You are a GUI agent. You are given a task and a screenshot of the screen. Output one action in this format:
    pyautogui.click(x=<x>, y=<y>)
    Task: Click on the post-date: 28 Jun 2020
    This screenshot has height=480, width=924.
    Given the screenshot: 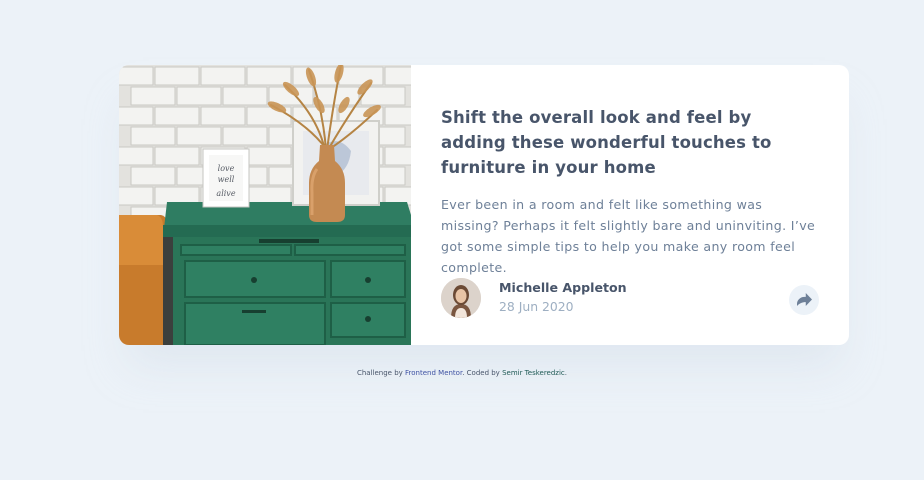 What is the action you would take?
    pyautogui.click(x=536, y=306)
    